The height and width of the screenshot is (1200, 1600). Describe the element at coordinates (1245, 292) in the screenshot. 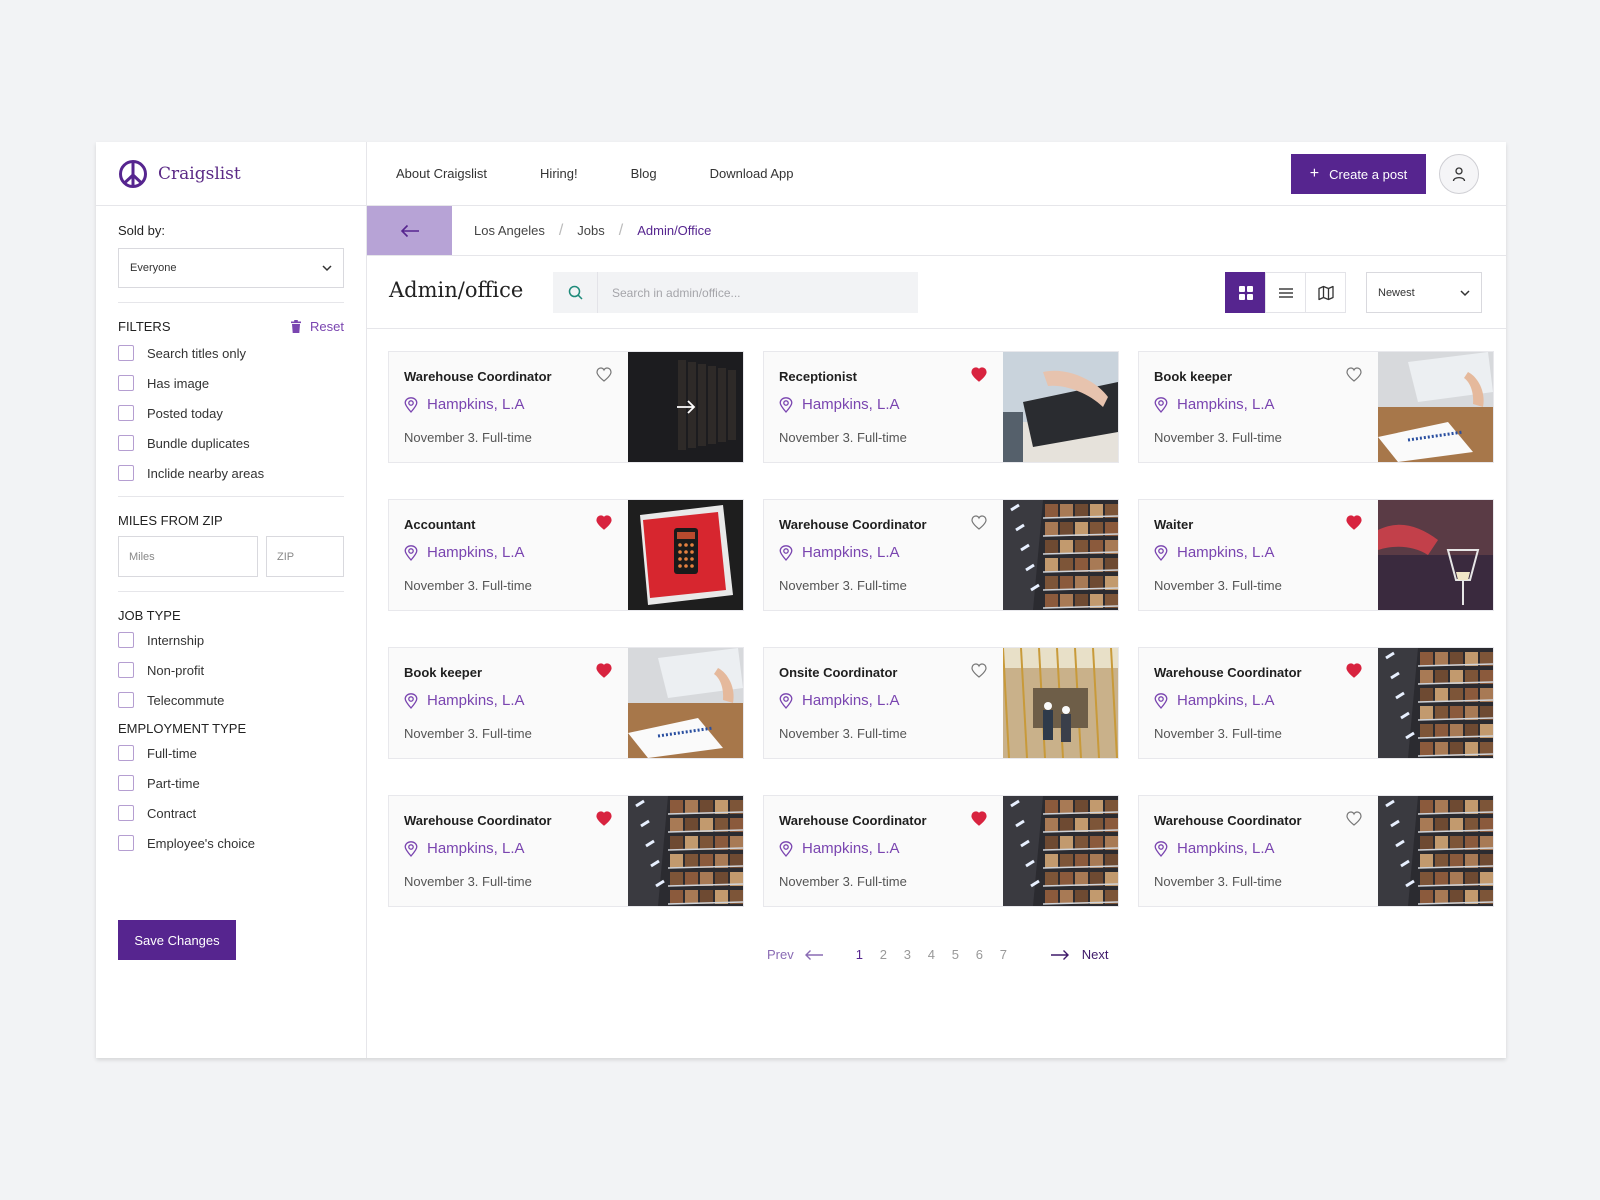

I see `grid-view-button` at that location.